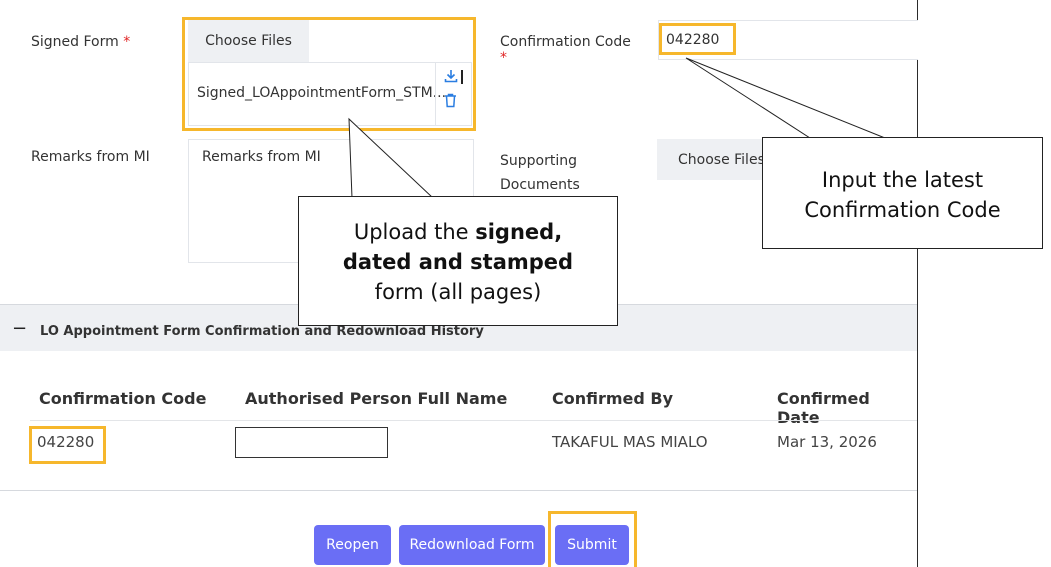 The image size is (1051, 567). What do you see at coordinates (902, 193) in the screenshot?
I see `callout-confirmation-code: Input the latest Confirmation Code` at bounding box center [902, 193].